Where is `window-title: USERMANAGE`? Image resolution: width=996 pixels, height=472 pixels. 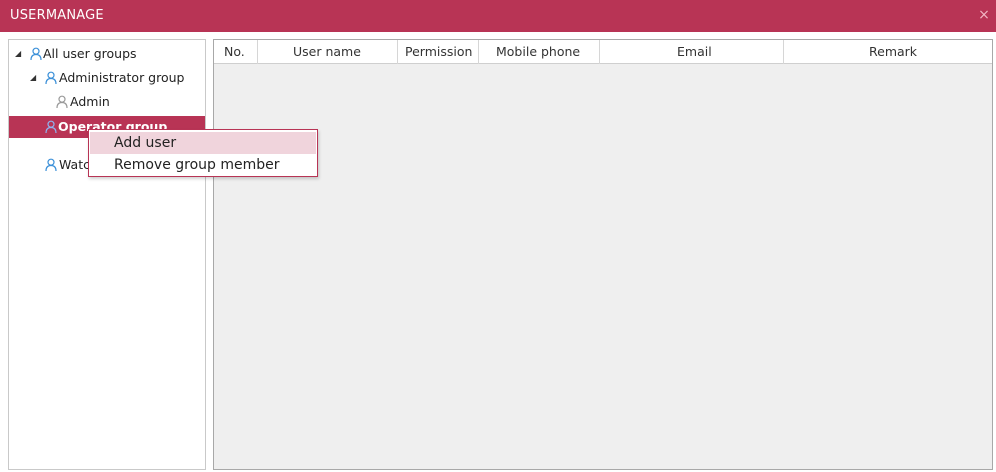
window-title: USERMANAGE is located at coordinates (57, 15).